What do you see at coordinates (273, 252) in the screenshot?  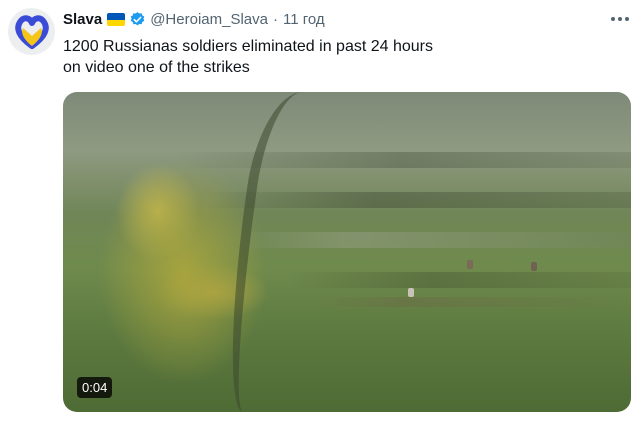 I see `tire-track` at bounding box center [273, 252].